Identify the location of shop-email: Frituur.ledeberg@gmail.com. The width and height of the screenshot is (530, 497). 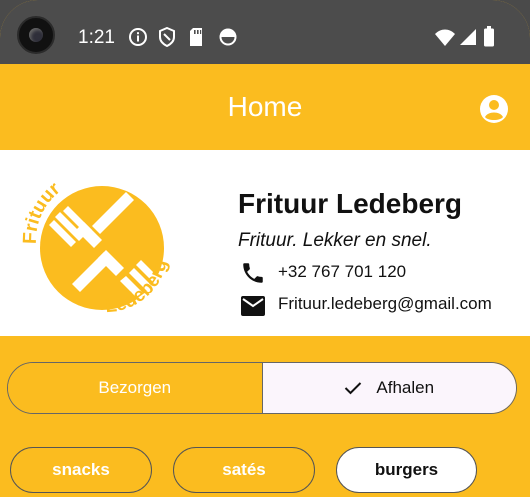
(385, 304).